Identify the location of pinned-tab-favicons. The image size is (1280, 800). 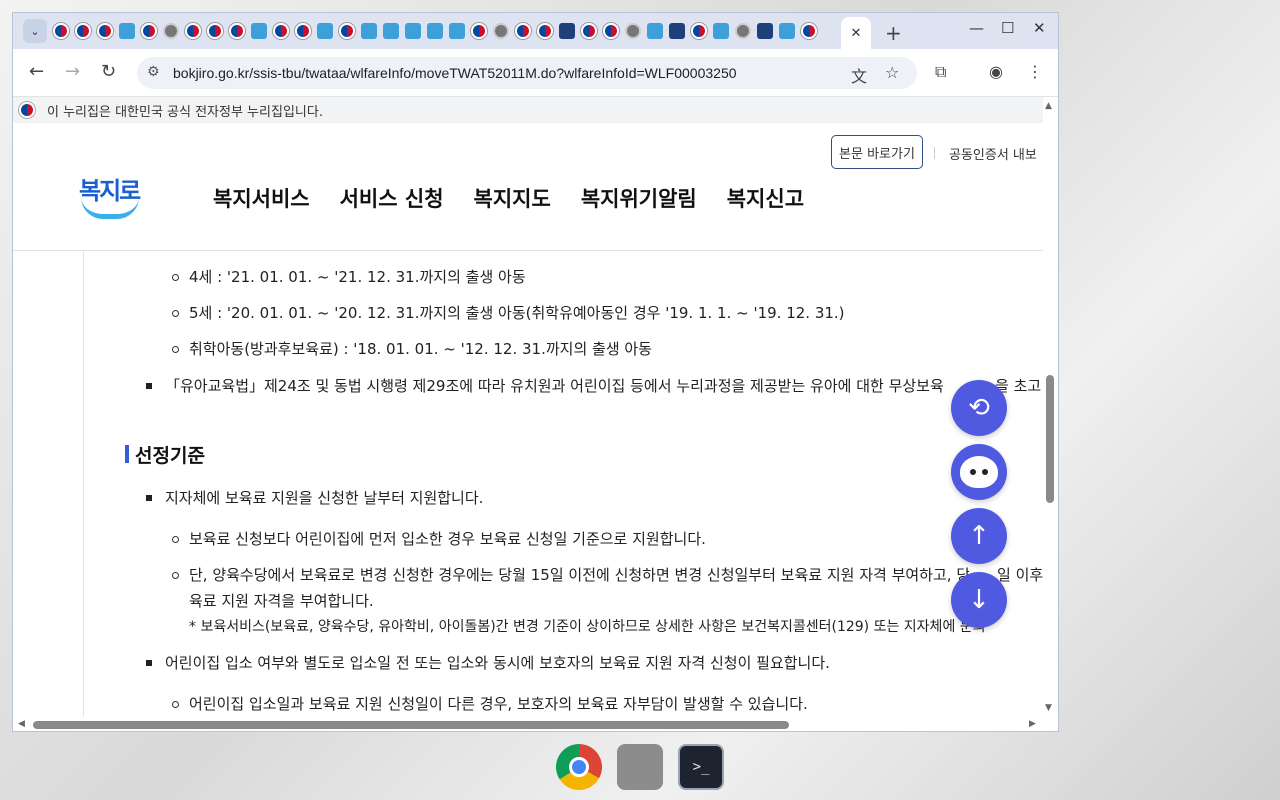
(436, 31).